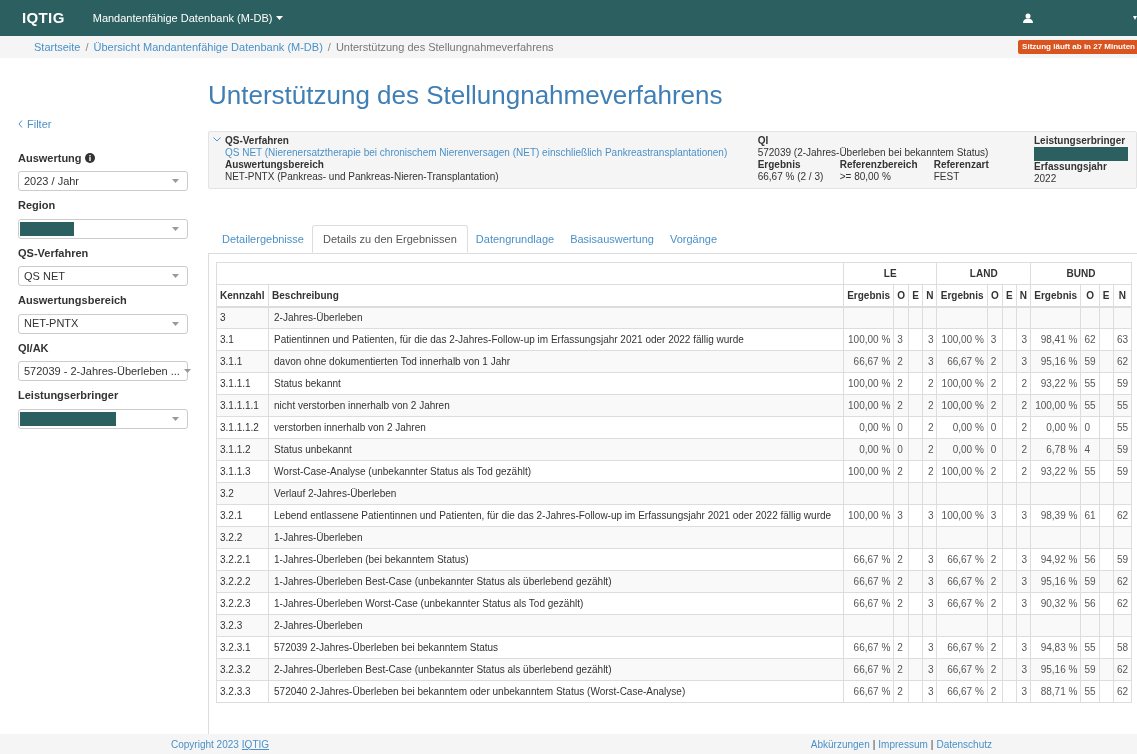  Describe the element at coordinates (57, 47) in the screenshot. I see `breadcrumb-link: Startseite` at that location.